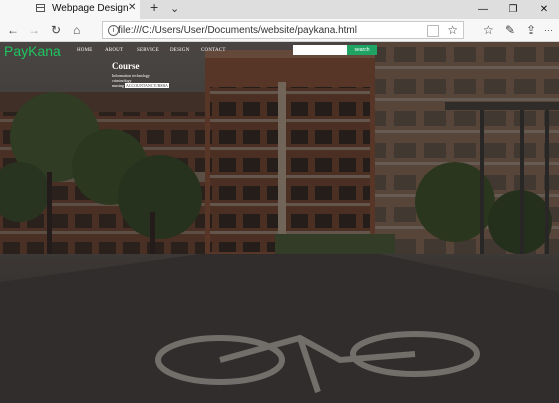 This screenshot has width=559, height=403. Describe the element at coordinates (548, 30) in the screenshot. I see `more-menu-icon: ···` at that location.